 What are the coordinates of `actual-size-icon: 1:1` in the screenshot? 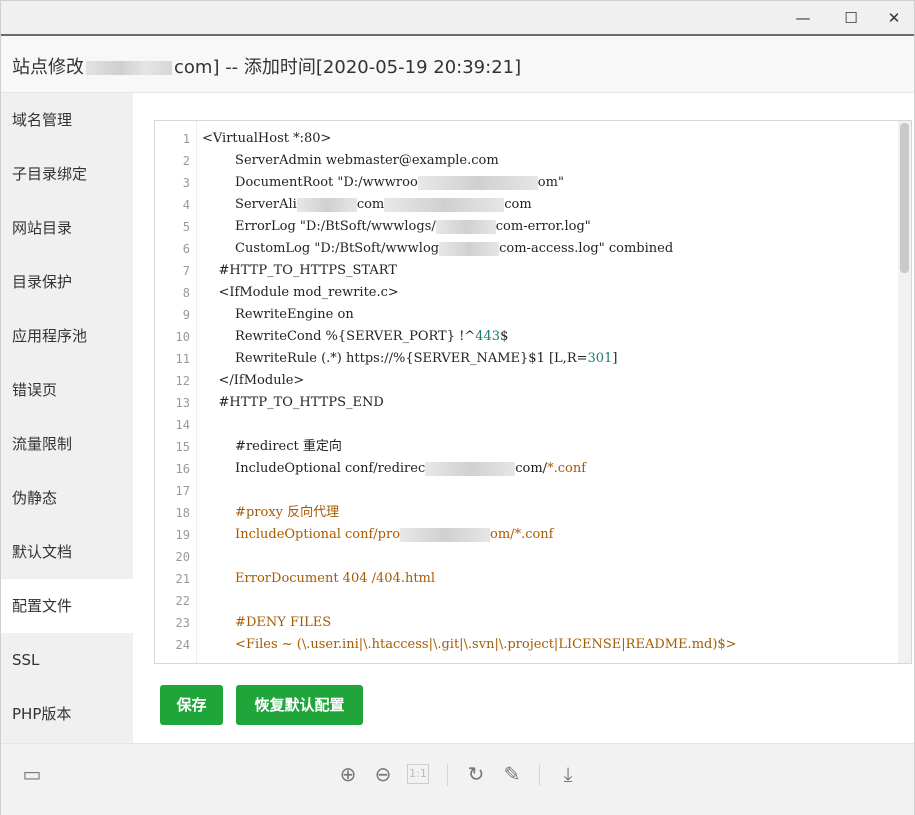 It's located at (418, 774).